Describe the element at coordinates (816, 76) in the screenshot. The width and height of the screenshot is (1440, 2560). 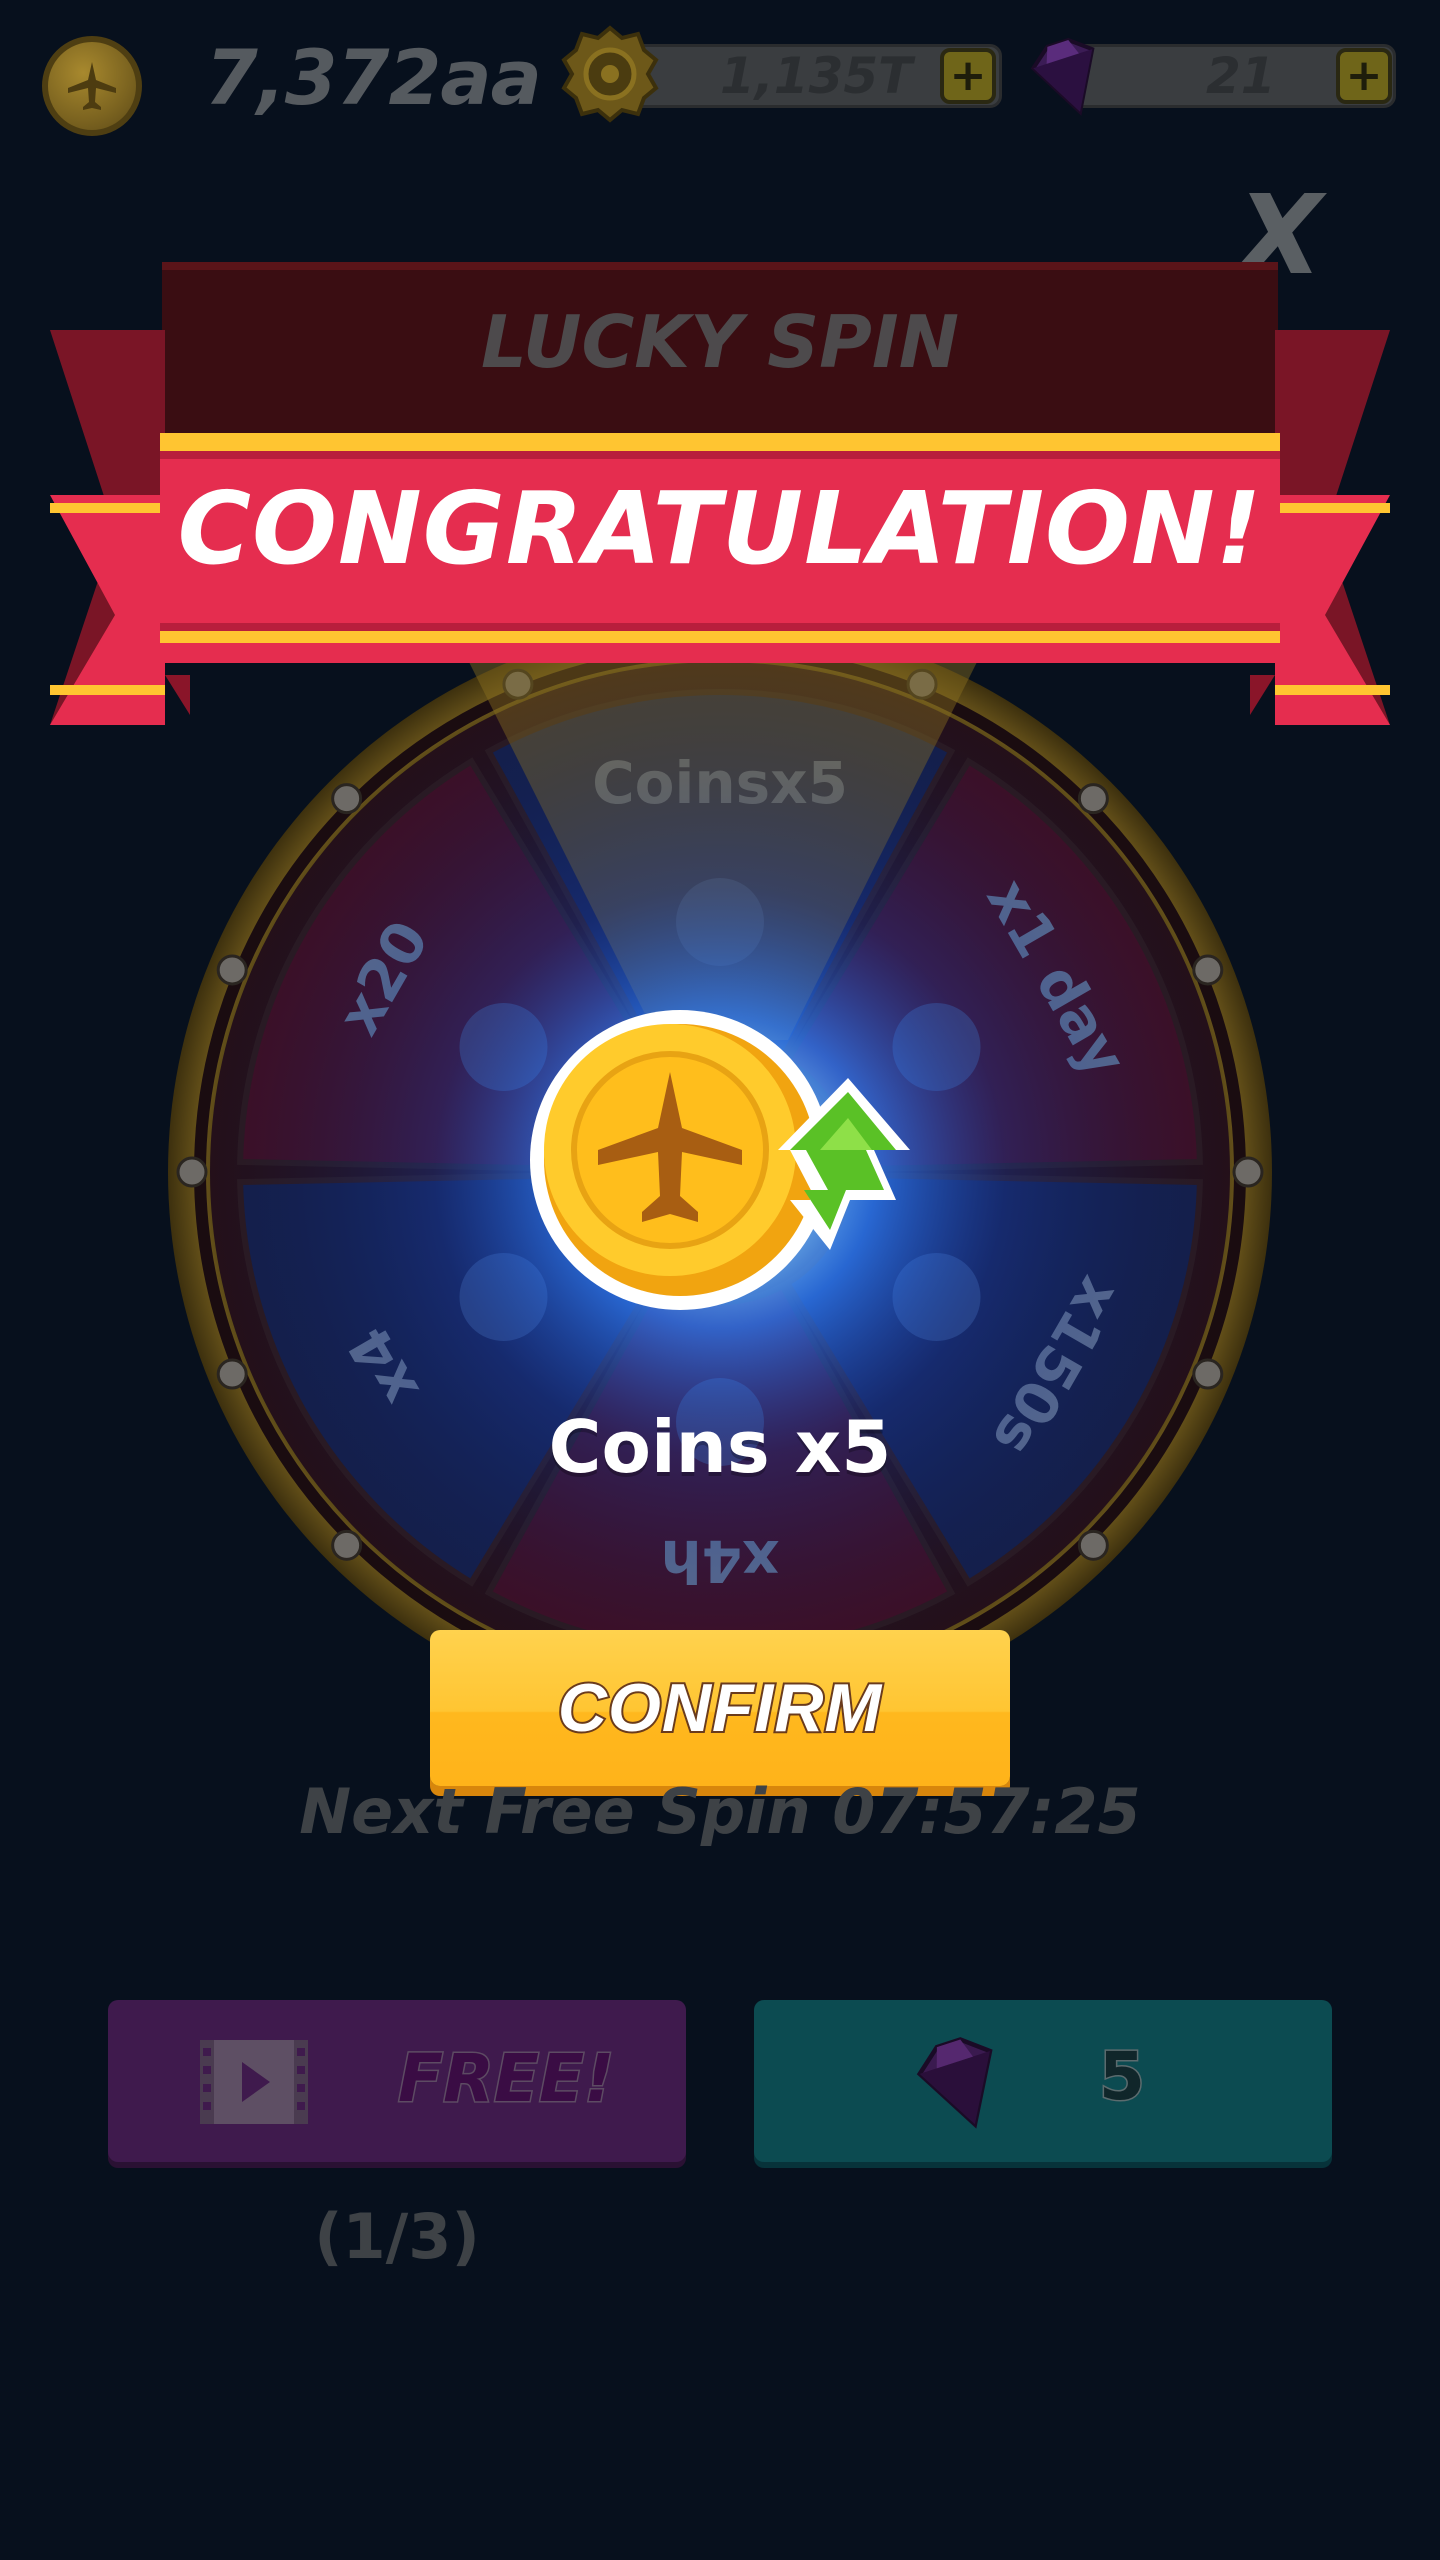
I see `tickets-amount: 1,135T` at that location.